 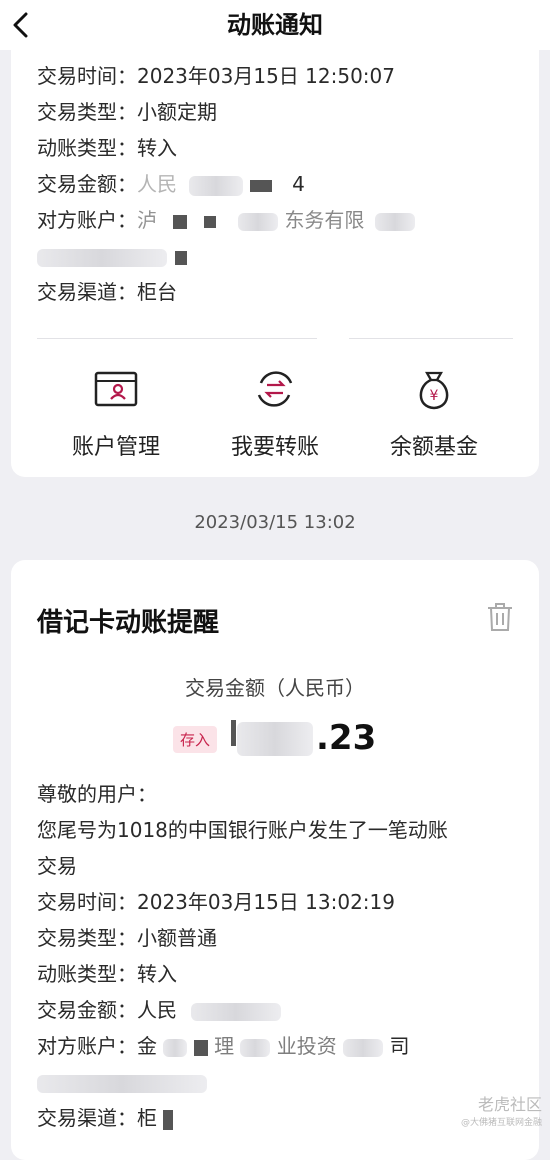 What do you see at coordinates (147, 1118) in the screenshot?
I see `row-value: 柜` at bounding box center [147, 1118].